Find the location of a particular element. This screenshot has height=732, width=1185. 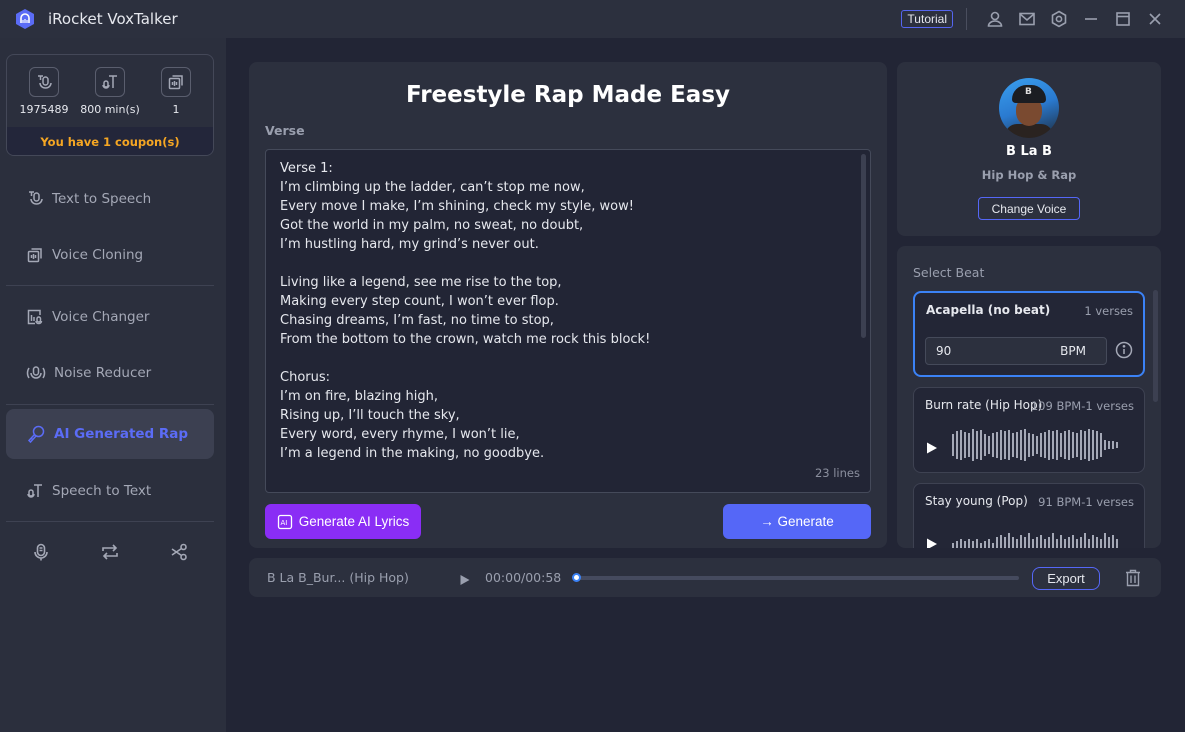

voice-card: B B La B Hip Hop & Rap Change Voice is located at coordinates (1029, 149).